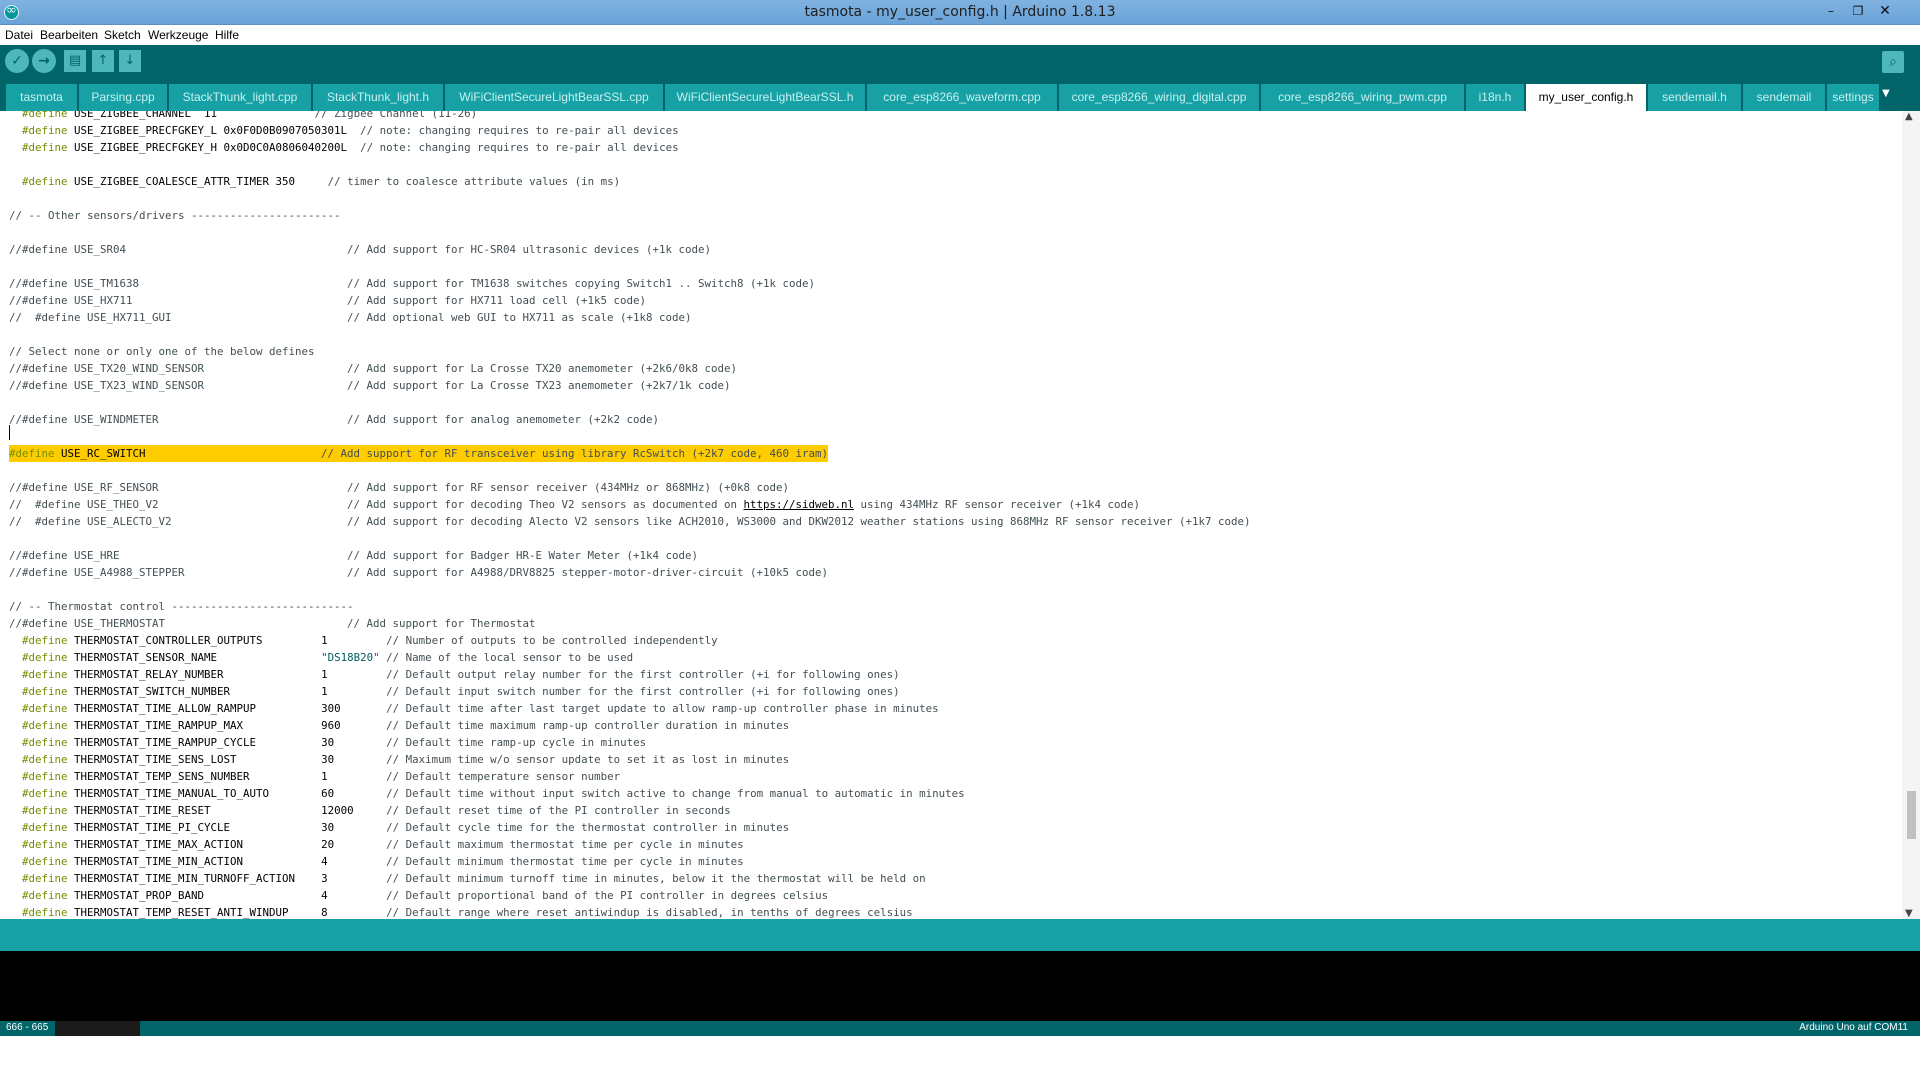  Describe the element at coordinates (962, 97) in the screenshot. I see `tab-core-esp8266-waveform-cpp: core_esp8266_waveform.cpp` at that location.